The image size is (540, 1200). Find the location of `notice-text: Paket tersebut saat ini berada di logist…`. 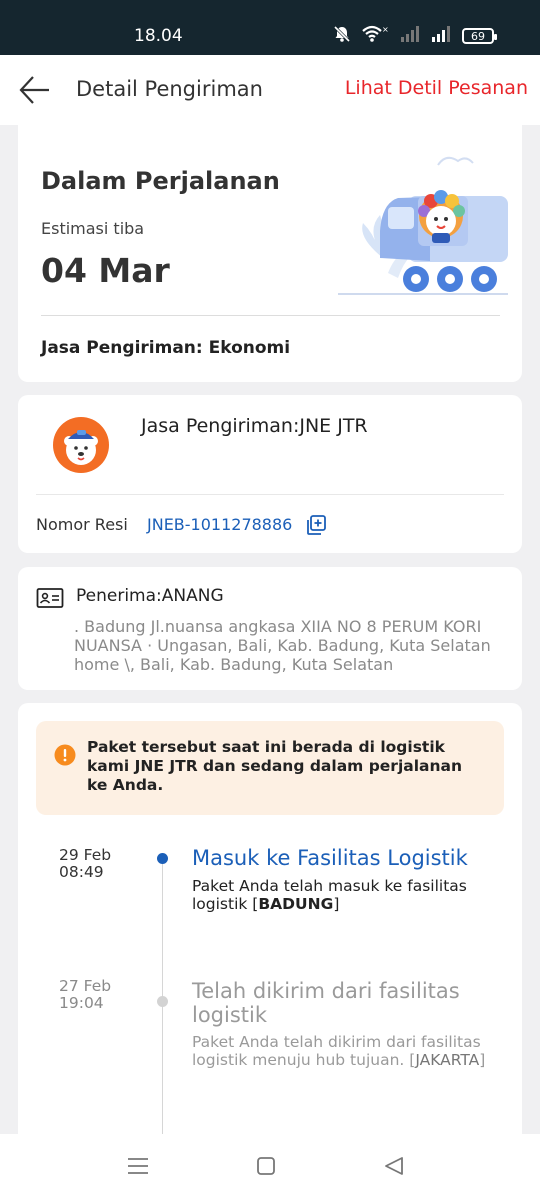

notice-text: Paket tersebut saat ini berada di logist… is located at coordinates (275, 766).